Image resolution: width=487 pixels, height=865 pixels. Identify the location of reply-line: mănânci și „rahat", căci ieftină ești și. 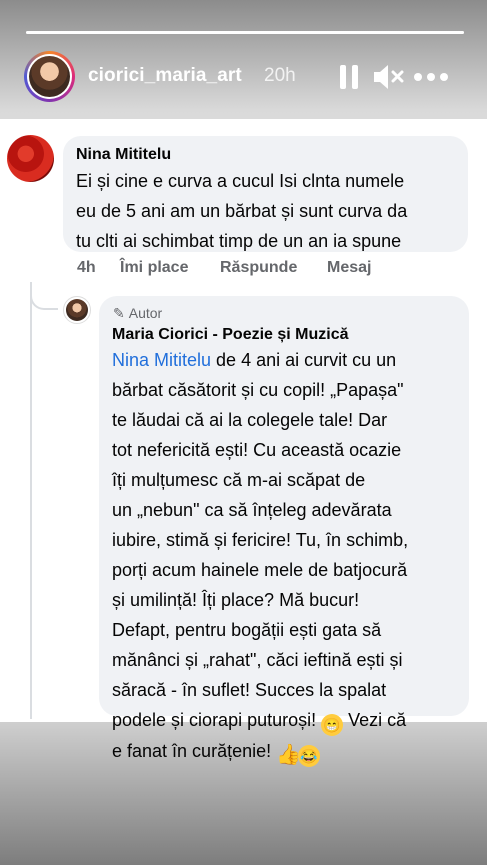
(257, 660).